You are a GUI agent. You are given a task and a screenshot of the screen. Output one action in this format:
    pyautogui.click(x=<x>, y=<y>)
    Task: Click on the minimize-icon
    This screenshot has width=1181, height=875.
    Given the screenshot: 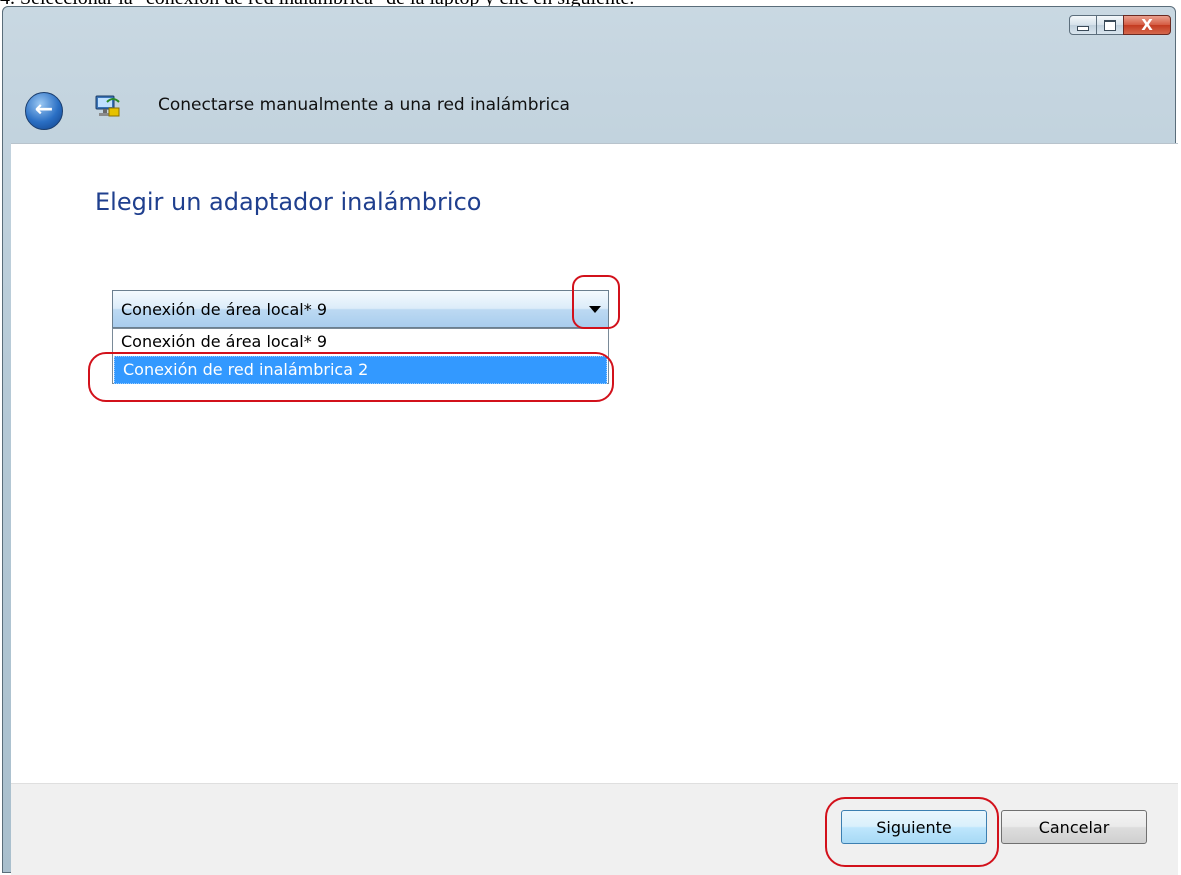 What is the action you would take?
    pyautogui.click(x=1083, y=28)
    